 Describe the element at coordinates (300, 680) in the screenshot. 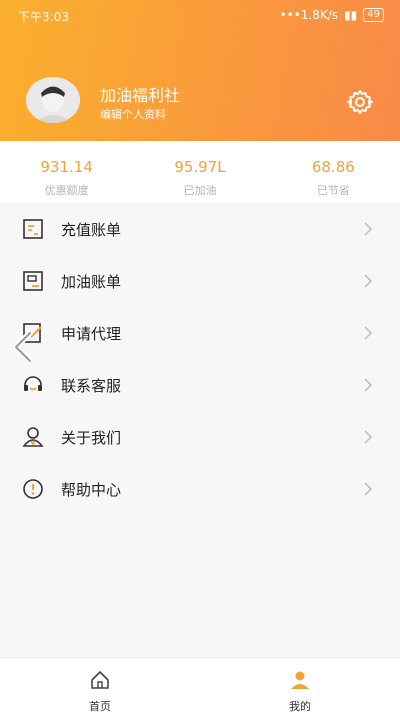

I see `user-icon` at that location.